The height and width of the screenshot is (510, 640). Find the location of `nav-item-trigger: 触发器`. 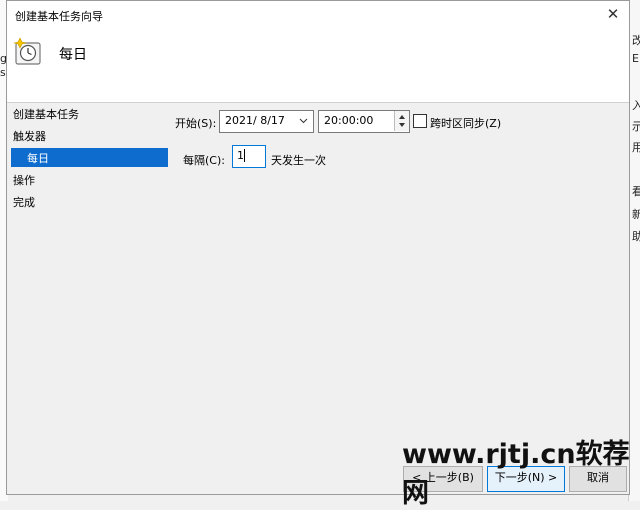

nav-item-trigger: 触发器 is located at coordinates (29, 136).